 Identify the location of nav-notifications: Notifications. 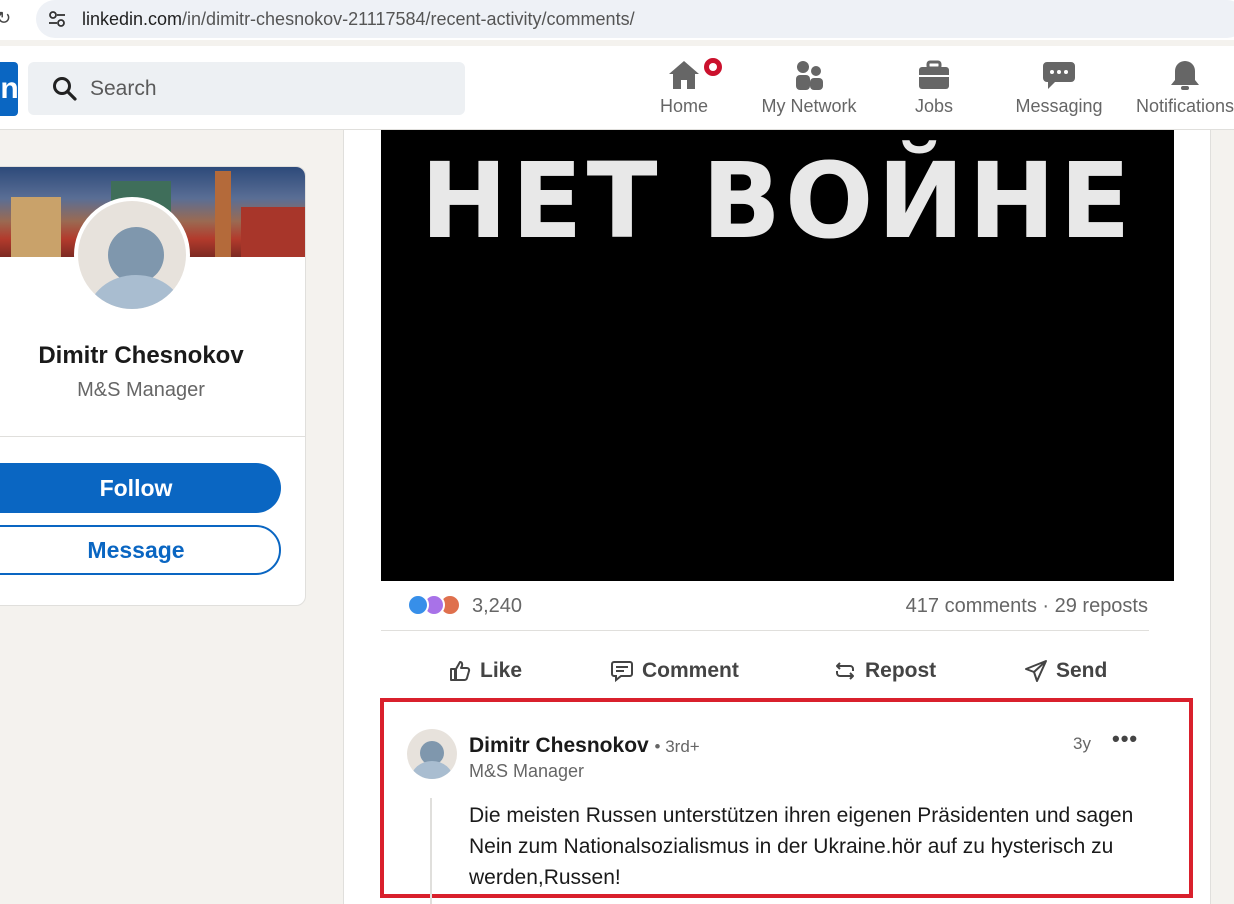
(1182, 90).